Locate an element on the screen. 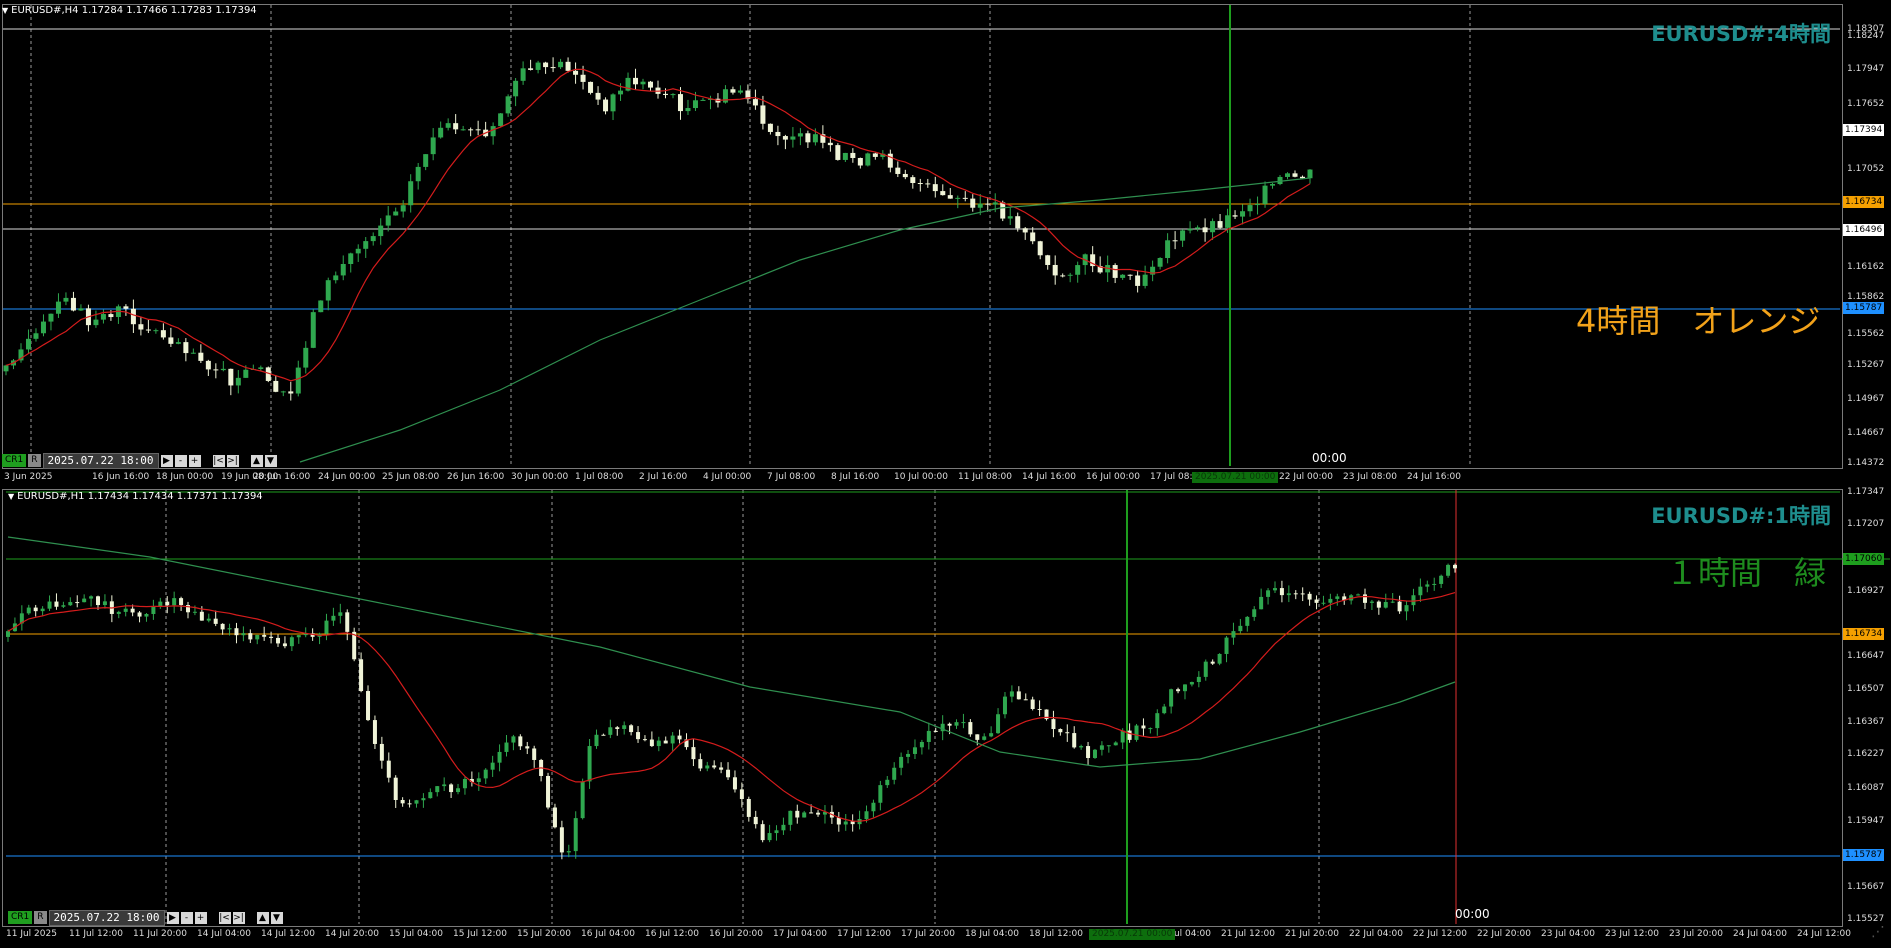  price-tick-label: 1.18247 is located at coordinates (1866, 36).